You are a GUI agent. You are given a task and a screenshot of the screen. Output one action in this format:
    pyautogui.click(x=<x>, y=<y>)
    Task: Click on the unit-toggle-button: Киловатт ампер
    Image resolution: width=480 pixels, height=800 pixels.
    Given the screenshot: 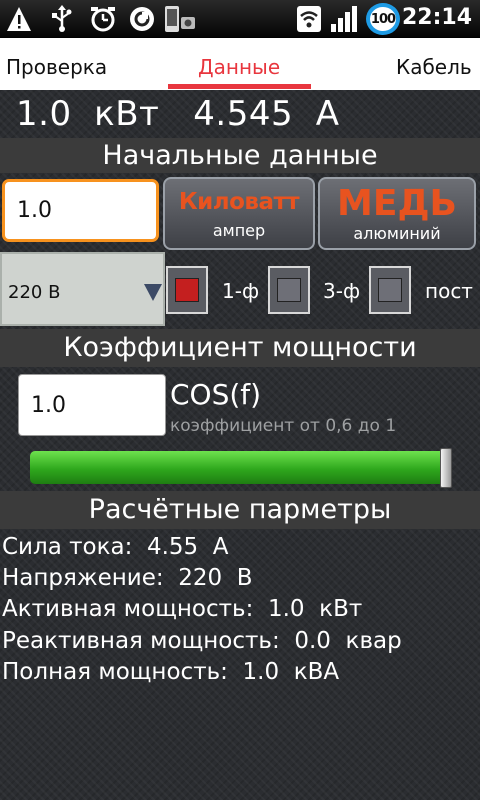 What is the action you would take?
    pyautogui.click(x=239, y=213)
    